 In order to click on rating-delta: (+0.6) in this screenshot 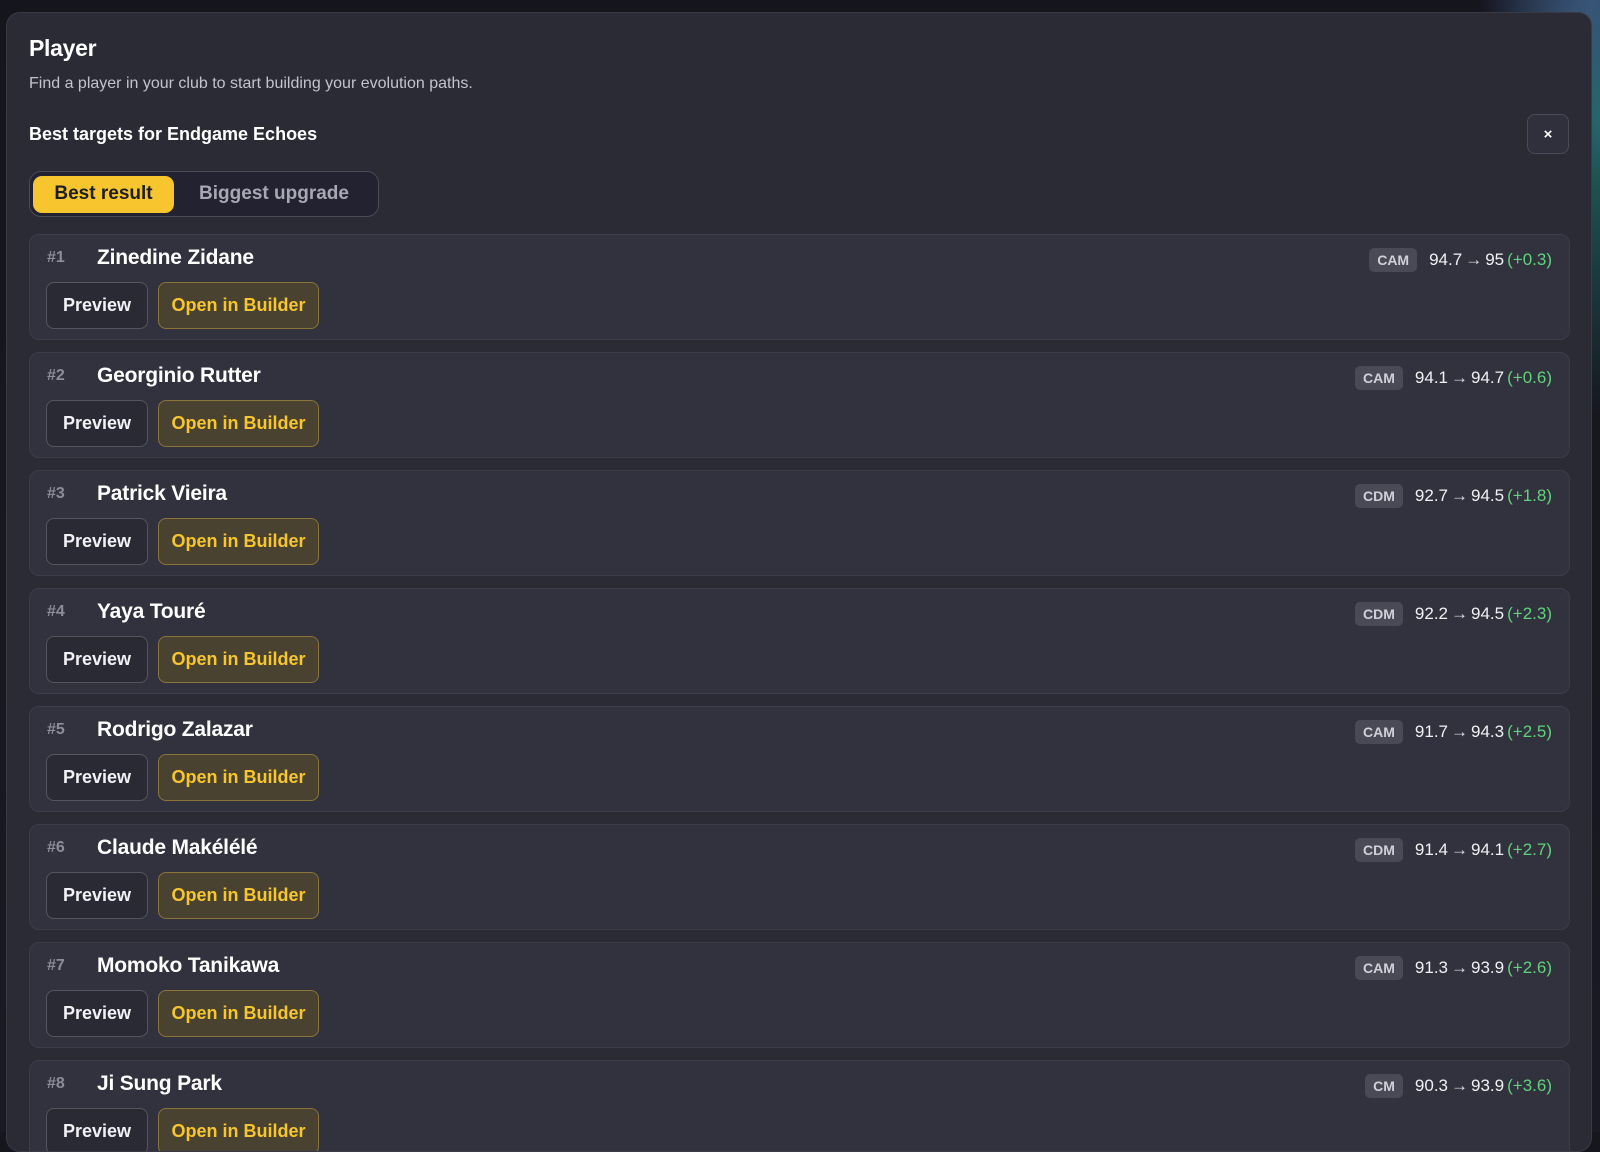, I will do `click(1529, 378)`.